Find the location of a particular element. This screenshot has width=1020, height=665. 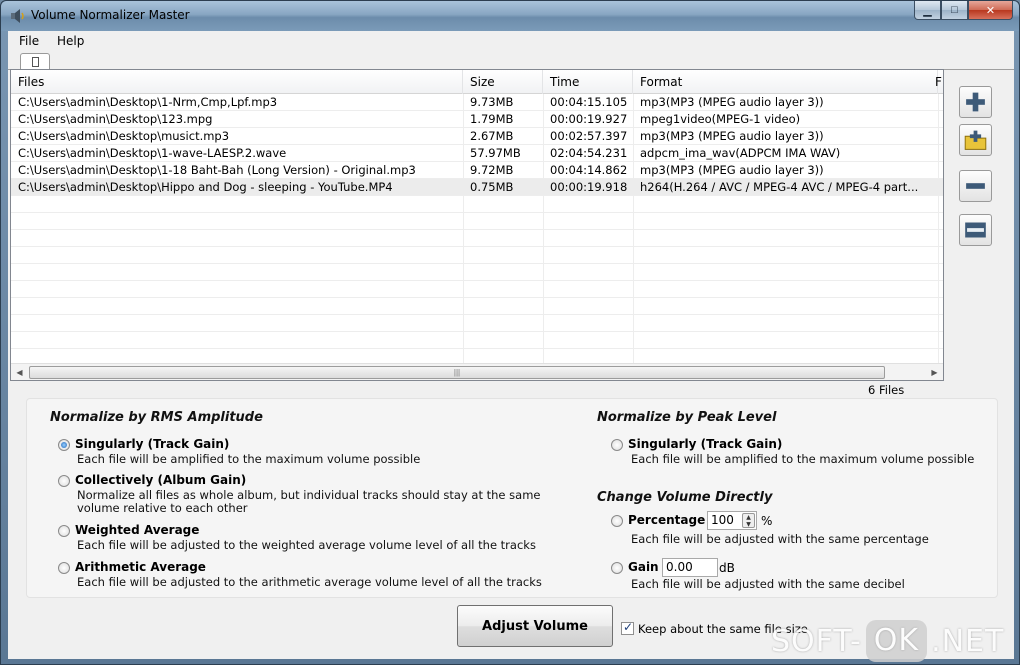

cell-size: 2.67MB is located at coordinates (492, 136).